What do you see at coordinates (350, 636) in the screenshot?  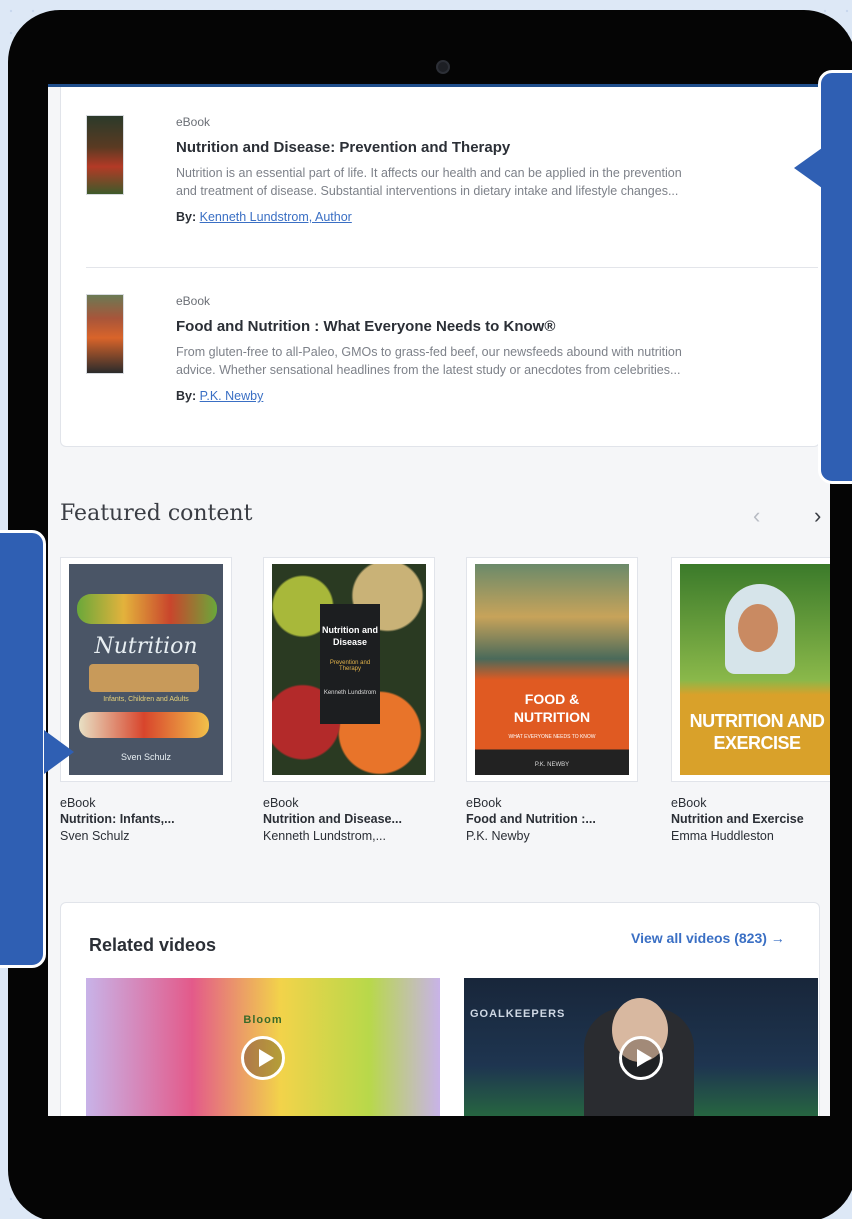 I see `cover-title: Nutrition and Disease` at bounding box center [350, 636].